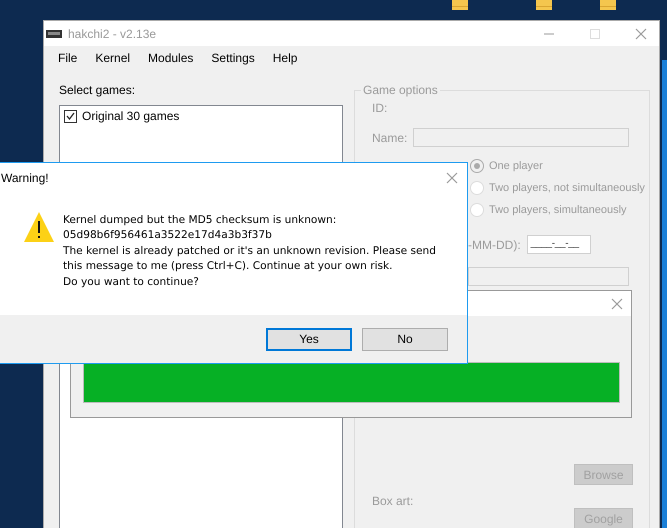 The image size is (667, 528). What do you see at coordinates (25, 177) in the screenshot?
I see `dialog-title: Warning!` at bounding box center [25, 177].